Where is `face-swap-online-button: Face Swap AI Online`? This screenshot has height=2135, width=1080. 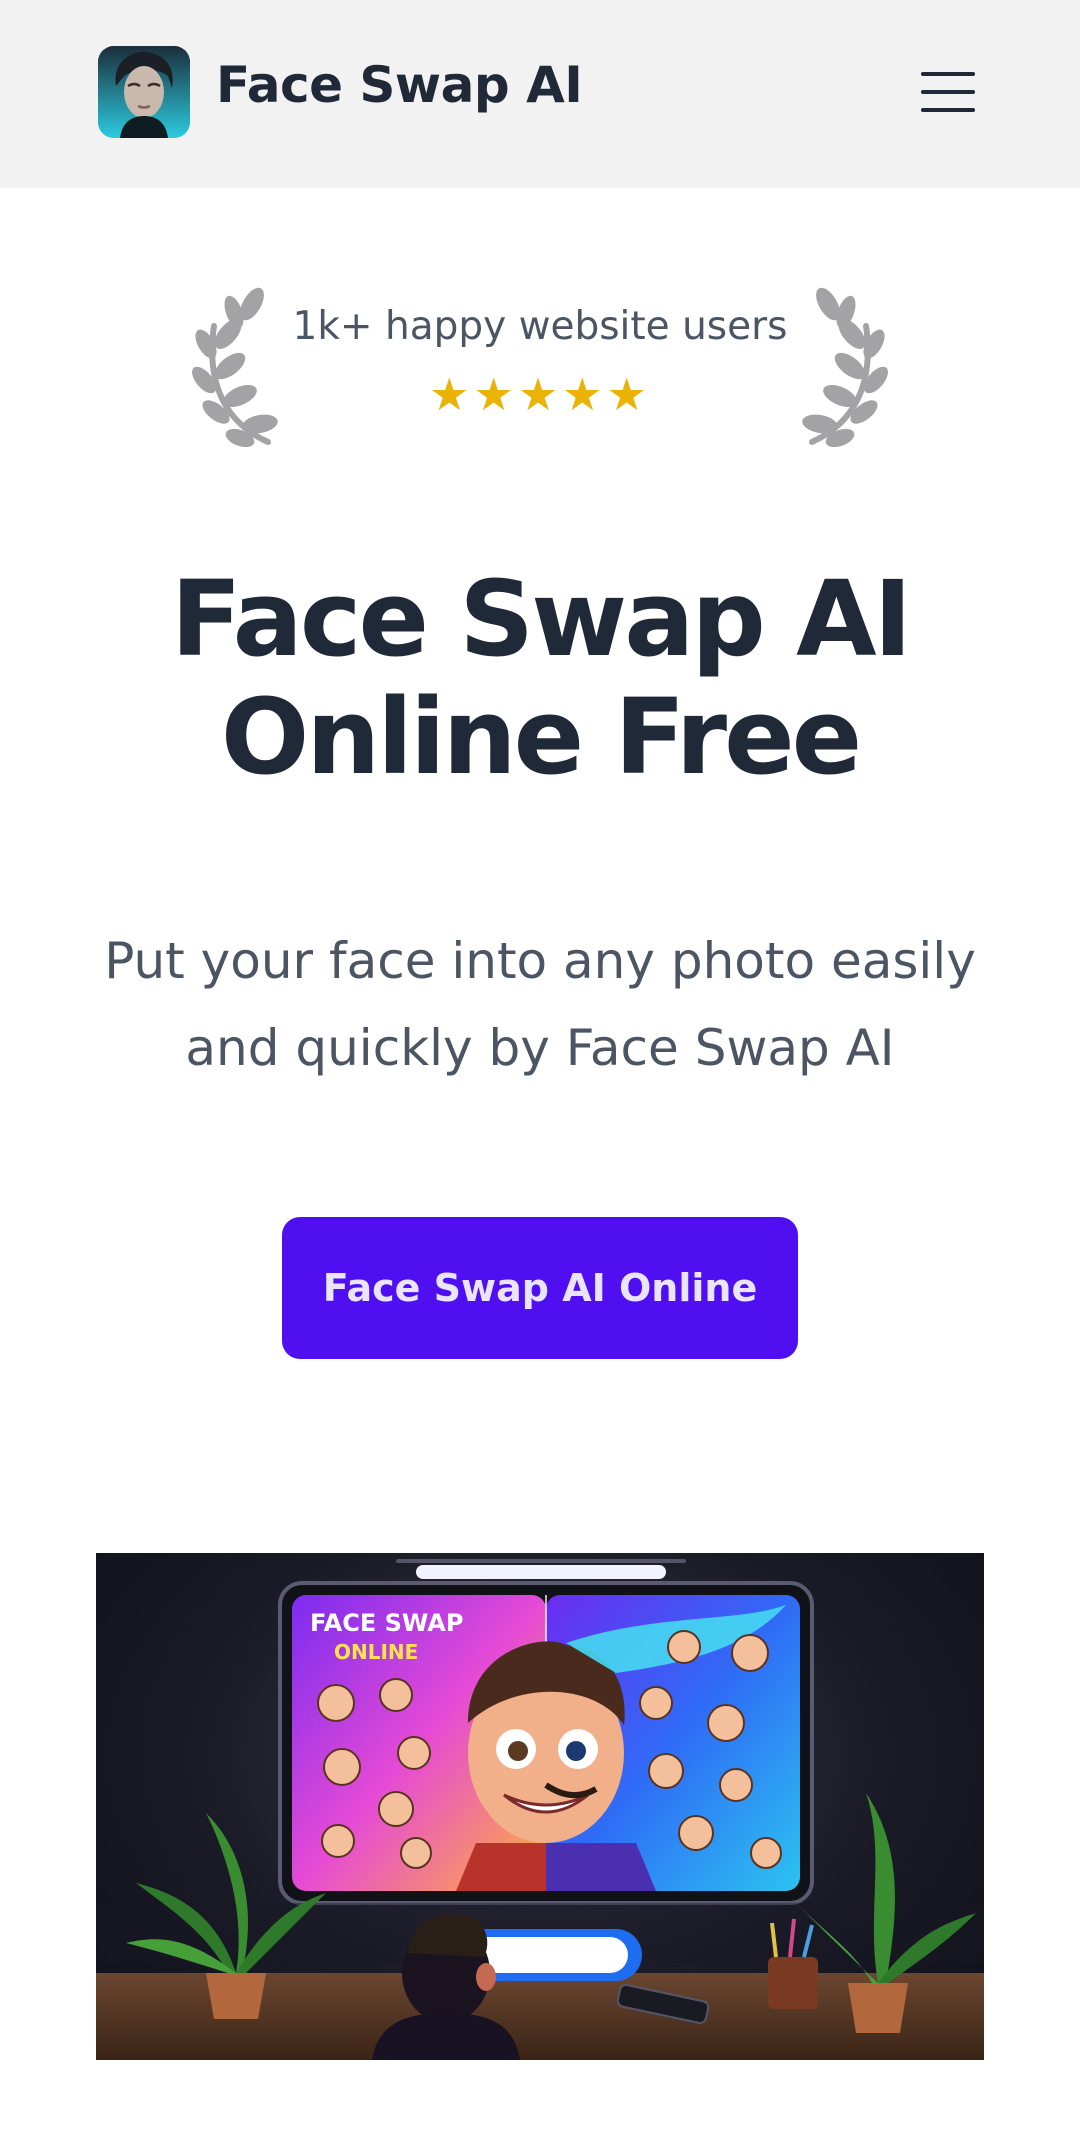 face-swap-online-button: Face Swap AI Online is located at coordinates (540, 1288).